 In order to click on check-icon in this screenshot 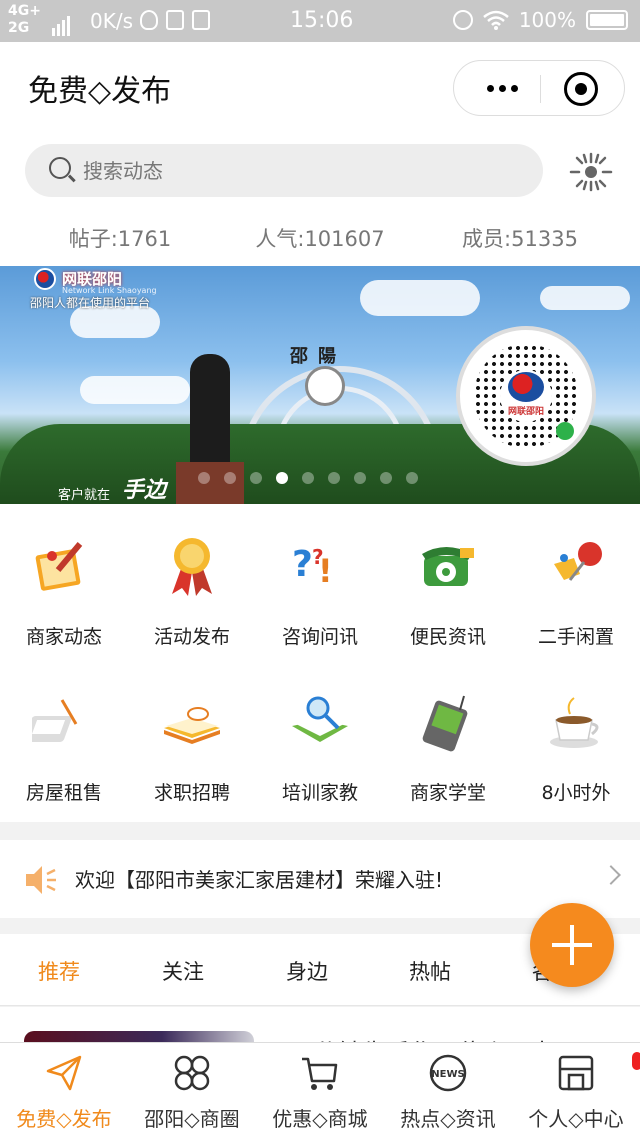, I will do `click(201, 20)`.